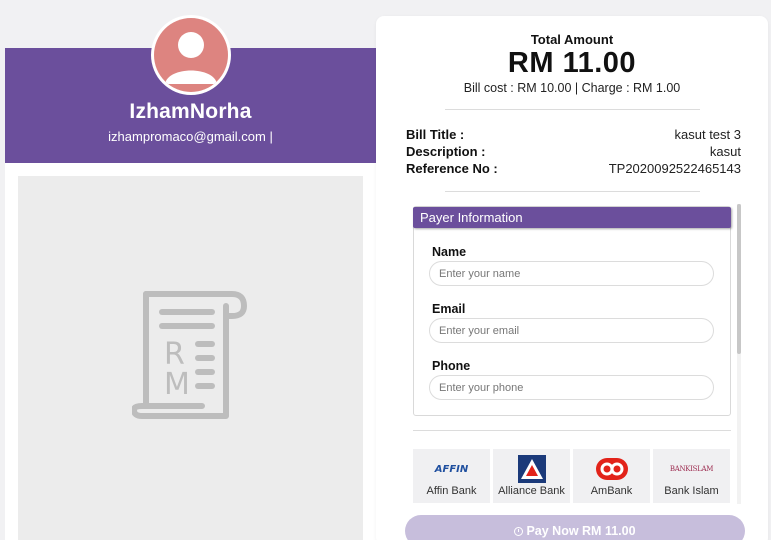  What do you see at coordinates (739, 279) in the screenshot?
I see `scrollbar-thumb` at bounding box center [739, 279].